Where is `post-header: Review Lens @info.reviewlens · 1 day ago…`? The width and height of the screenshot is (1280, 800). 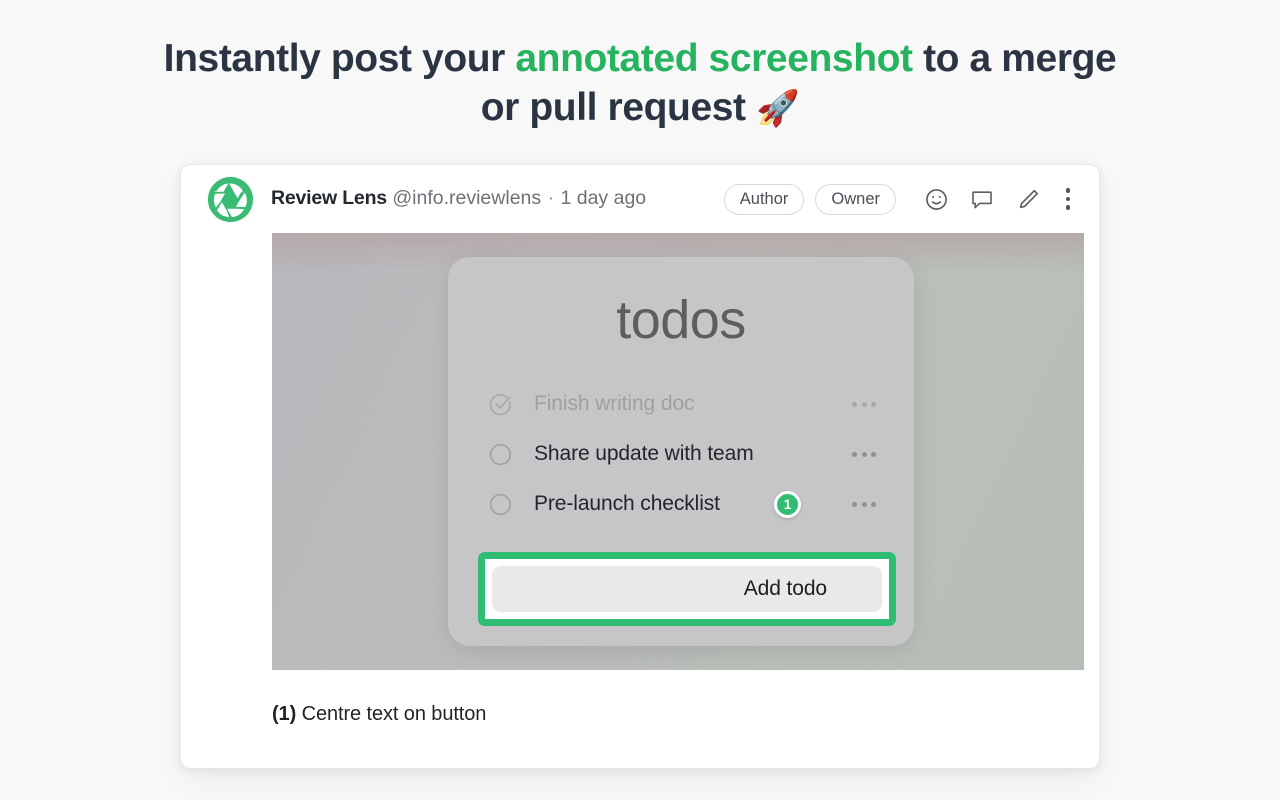 post-header: Review Lens @info.reviewlens · 1 day ago… is located at coordinates (640, 199).